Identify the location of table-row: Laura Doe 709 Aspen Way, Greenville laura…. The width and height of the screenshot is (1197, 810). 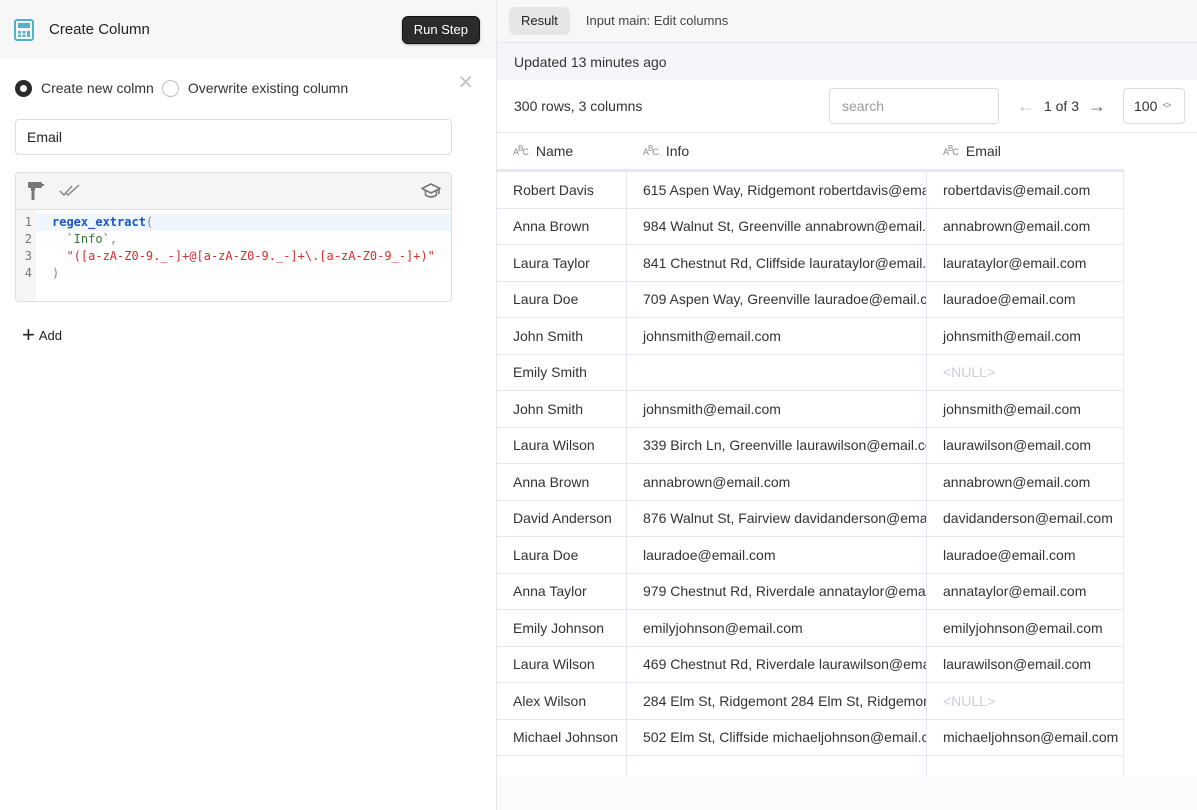
(810, 299).